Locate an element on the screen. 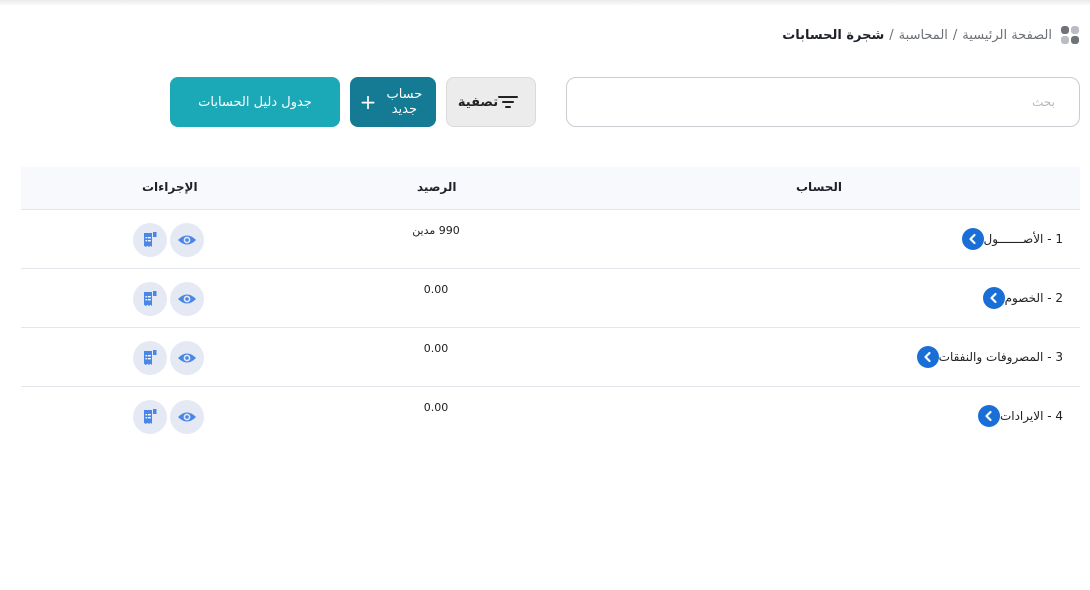  breadcrumb-accounting-link: المحاسبة is located at coordinates (923, 35).